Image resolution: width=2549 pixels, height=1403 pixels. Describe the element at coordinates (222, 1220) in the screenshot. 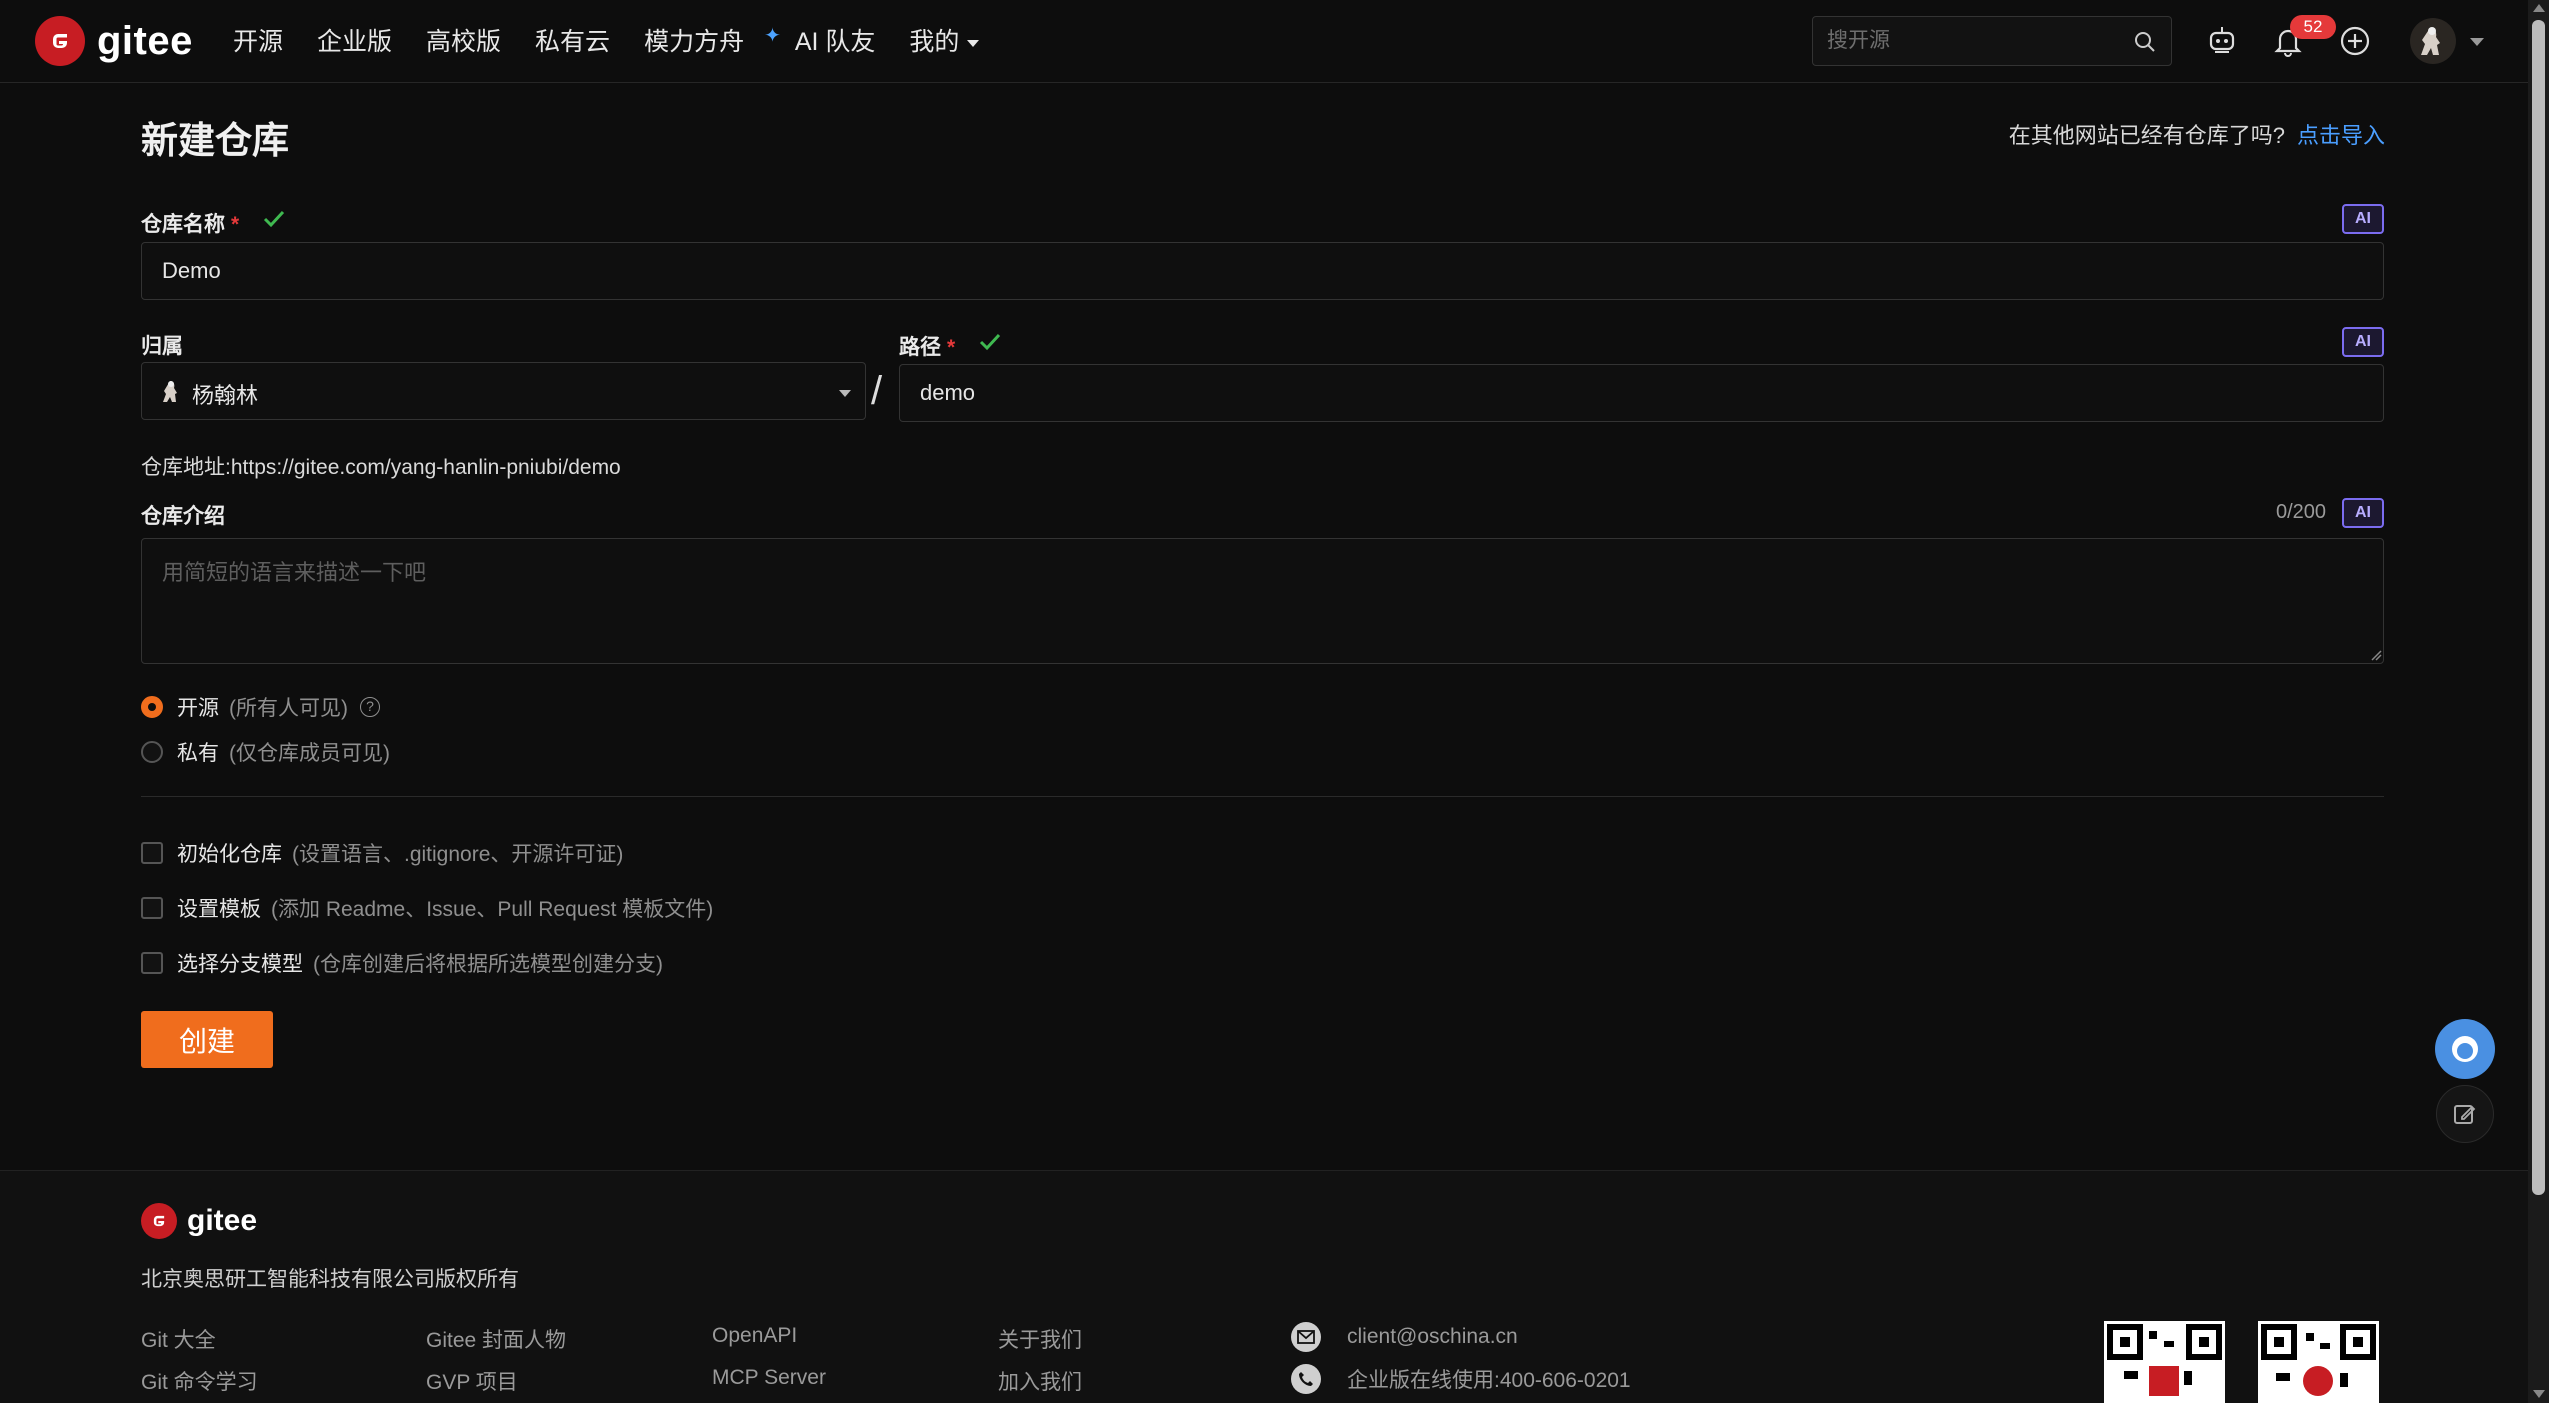

I see `footer-logo-text: gitee` at that location.